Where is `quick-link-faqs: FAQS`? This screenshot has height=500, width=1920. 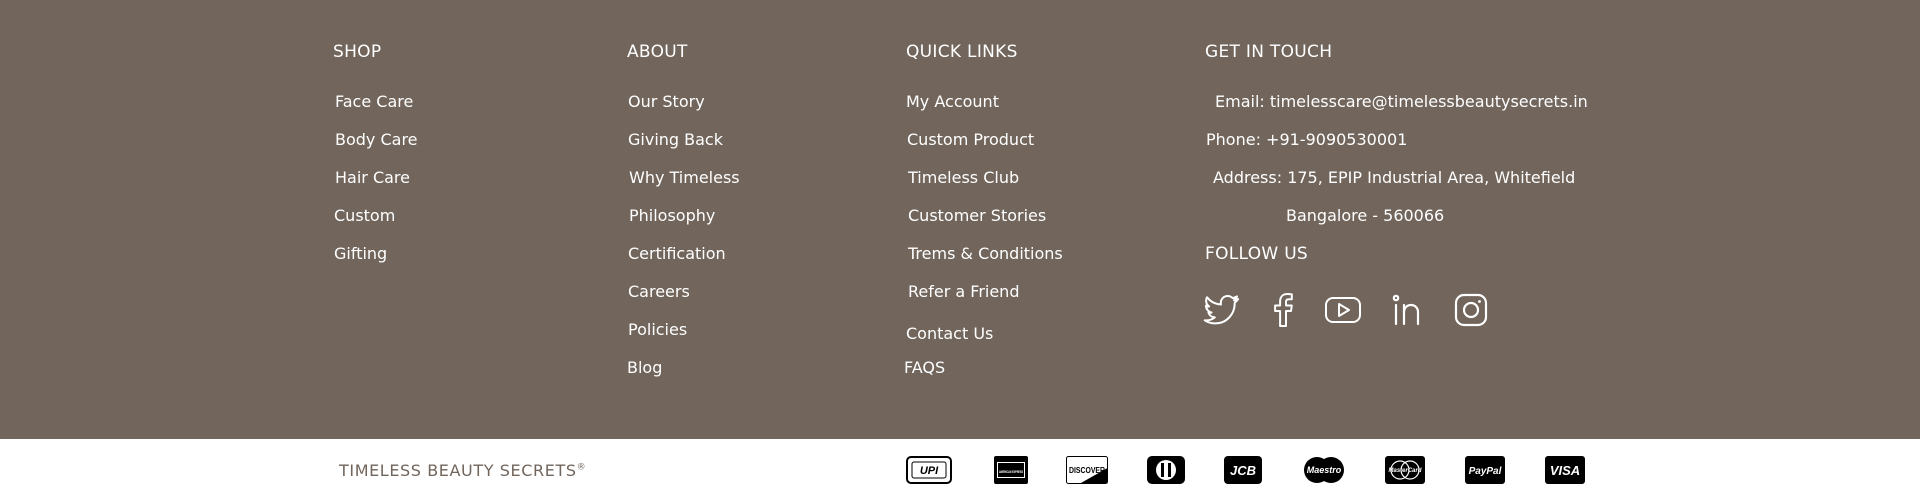
quick-link-faqs: FAQS is located at coordinates (924, 367).